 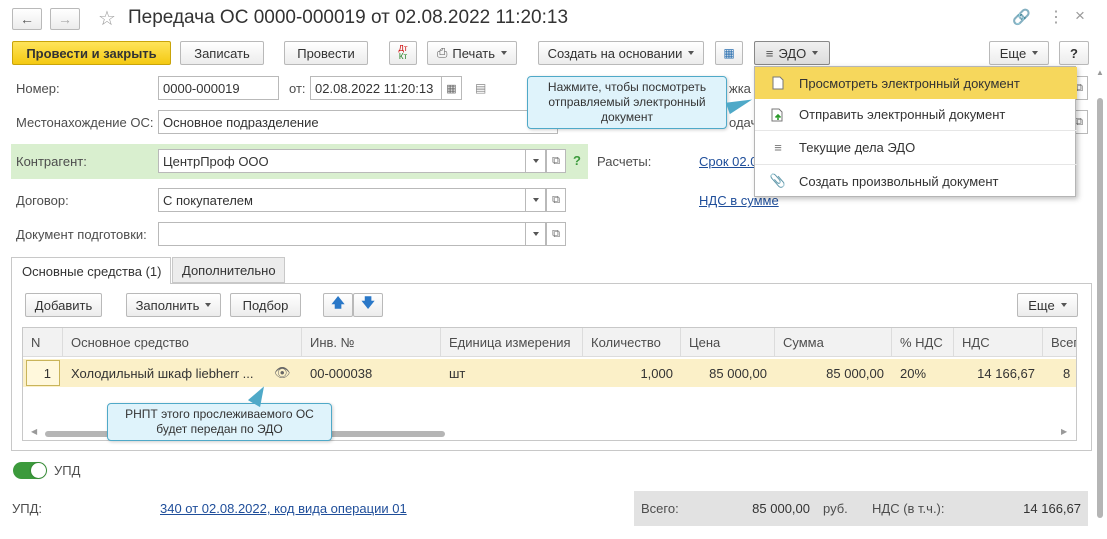 I want to click on help-button: ?, so click(x=1074, y=53).